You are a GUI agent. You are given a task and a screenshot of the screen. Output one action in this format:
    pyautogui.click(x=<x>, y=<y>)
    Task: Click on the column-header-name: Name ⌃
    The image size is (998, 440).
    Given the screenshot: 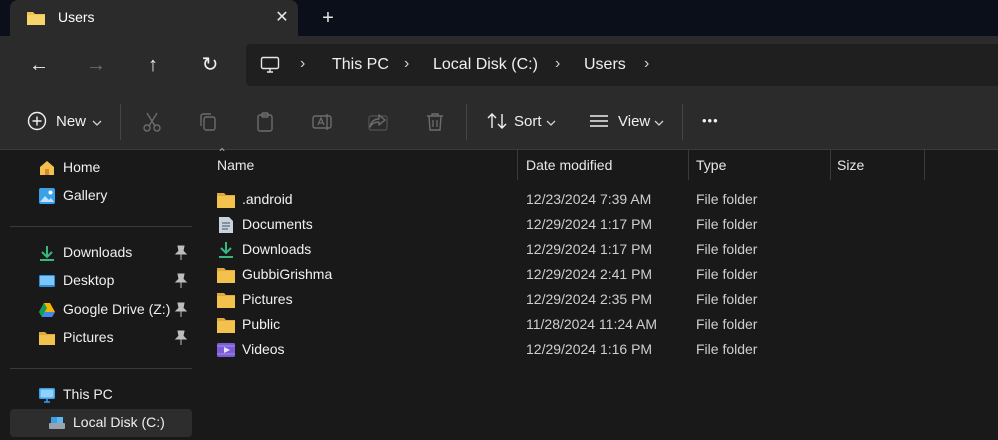 What is the action you would take?
    pyautogui.click(x=367, y=163)
    